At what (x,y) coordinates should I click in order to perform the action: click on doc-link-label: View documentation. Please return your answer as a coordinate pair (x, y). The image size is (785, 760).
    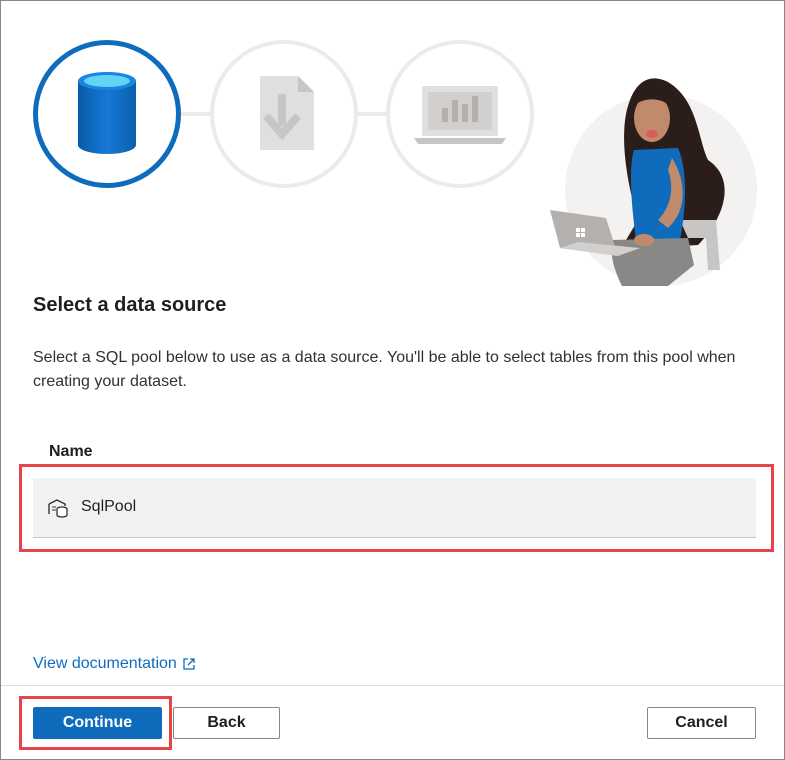
    Looking at the image, I should click on (105, 663).